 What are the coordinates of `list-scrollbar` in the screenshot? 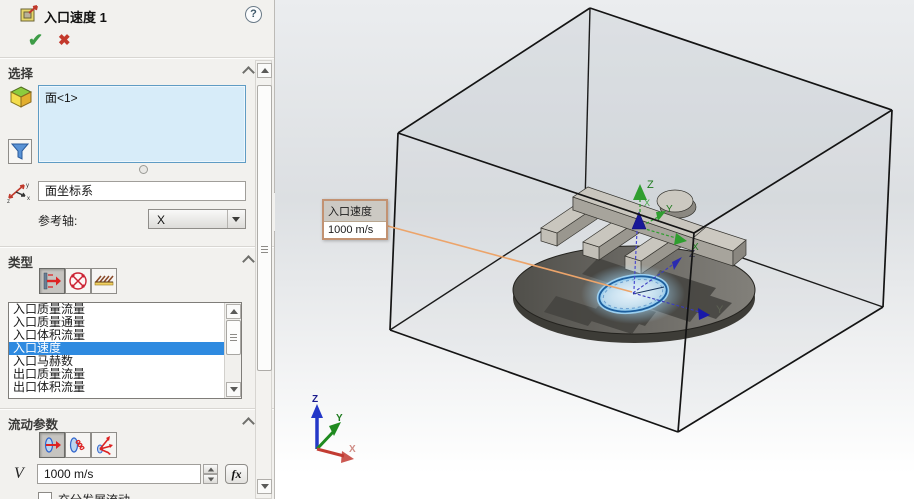 It's located at (232, 350).